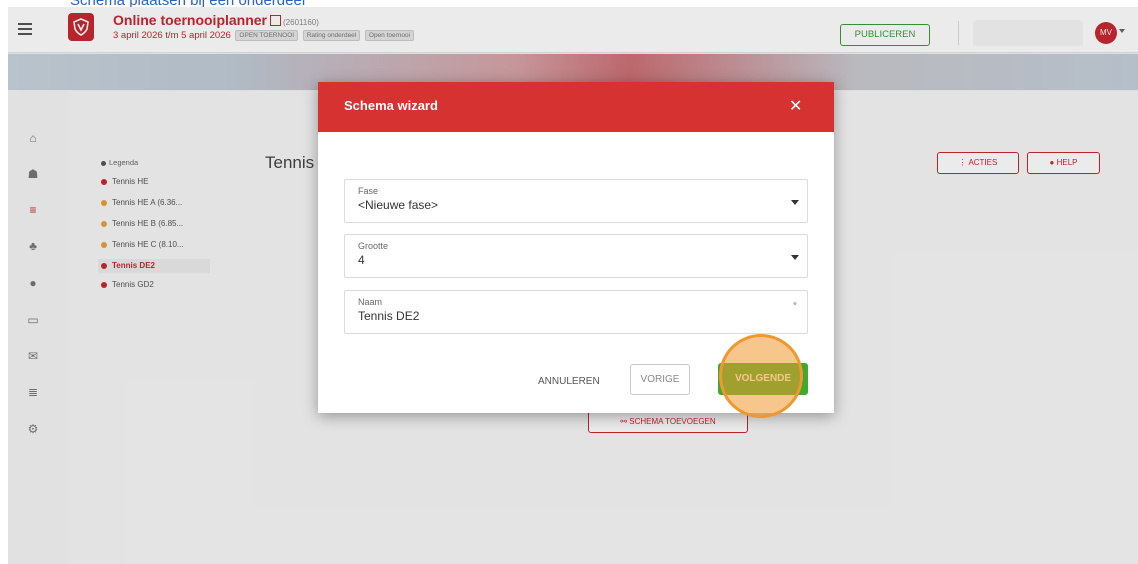 This screenshot has width=1138, height=564. Describe the element at coordinates (389, 316) in the screenshot. I see `naam-value: Tennis DE2` at that location.